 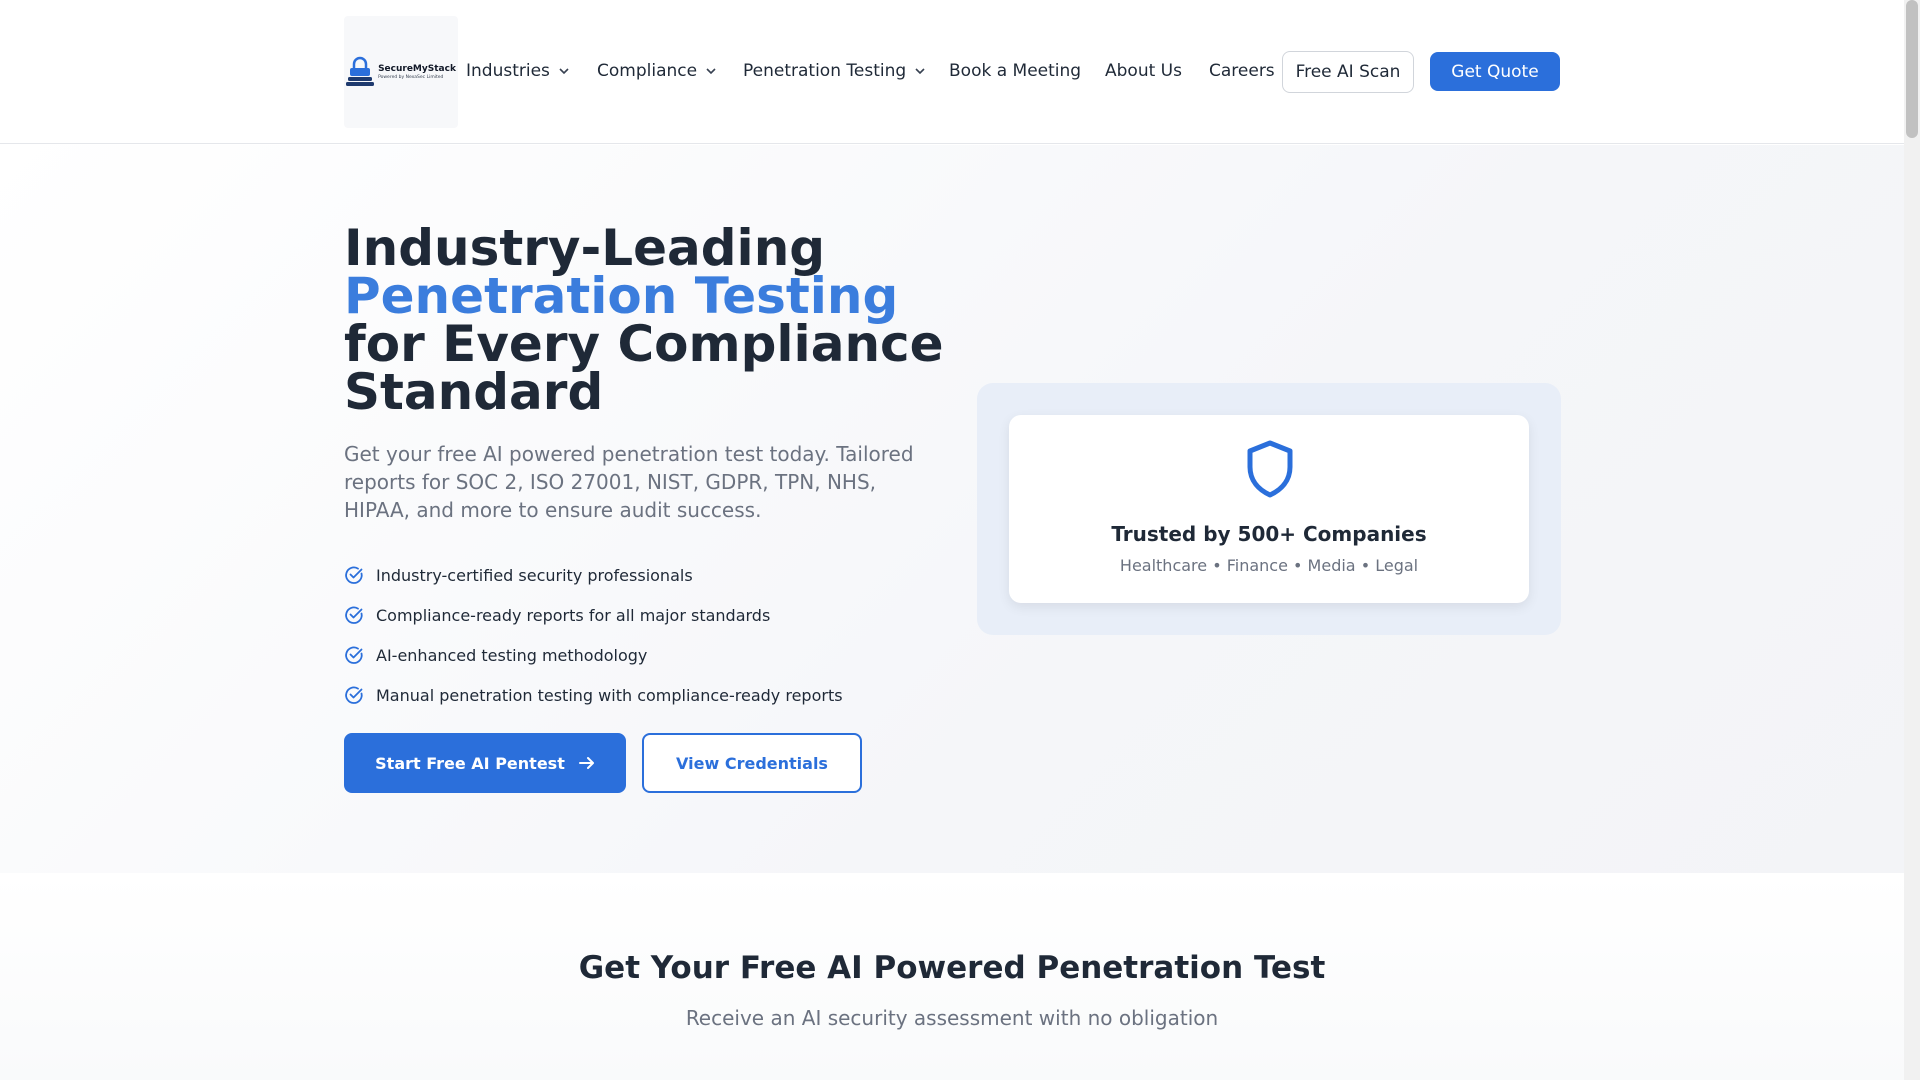 What do you see at coordinates (1495, 71) in the screenshot?
I see `get-quote-button: Get Quote` at bounding box center [1495, 71].